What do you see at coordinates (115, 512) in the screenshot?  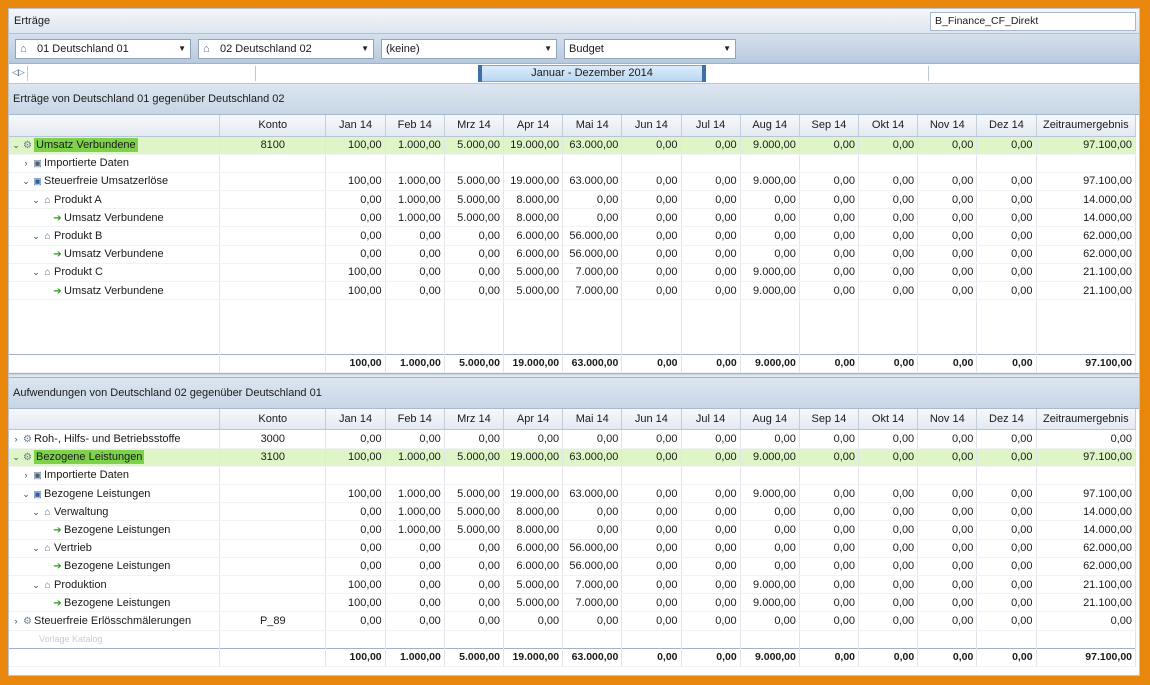 I see `row-name-cell: ⌄ ⌂ Verwaltung` at bounding box center [115, 512].